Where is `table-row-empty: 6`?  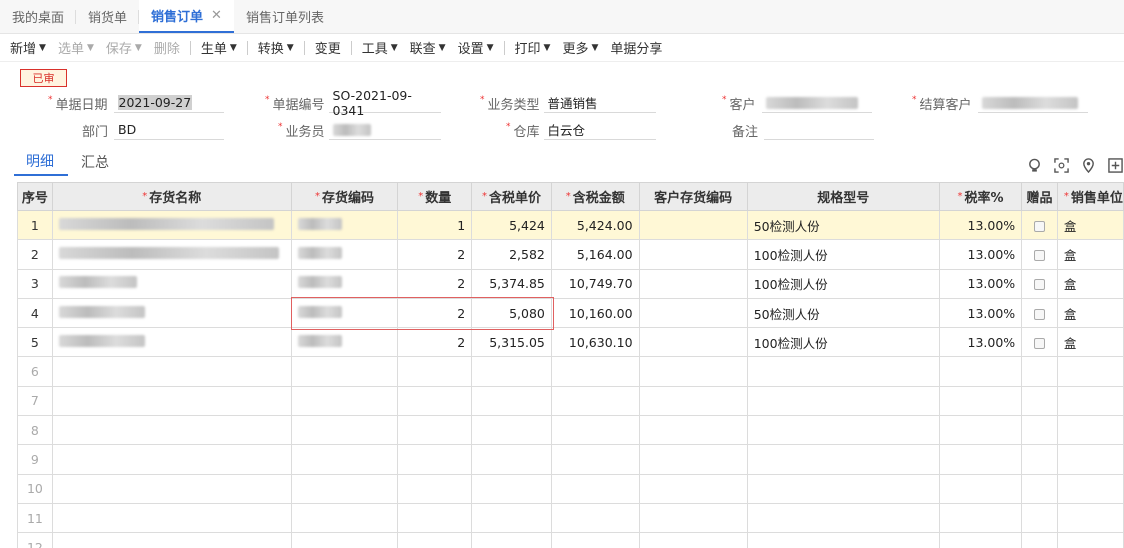
table-row-empty: 6 is located at coordinates (570, 371).